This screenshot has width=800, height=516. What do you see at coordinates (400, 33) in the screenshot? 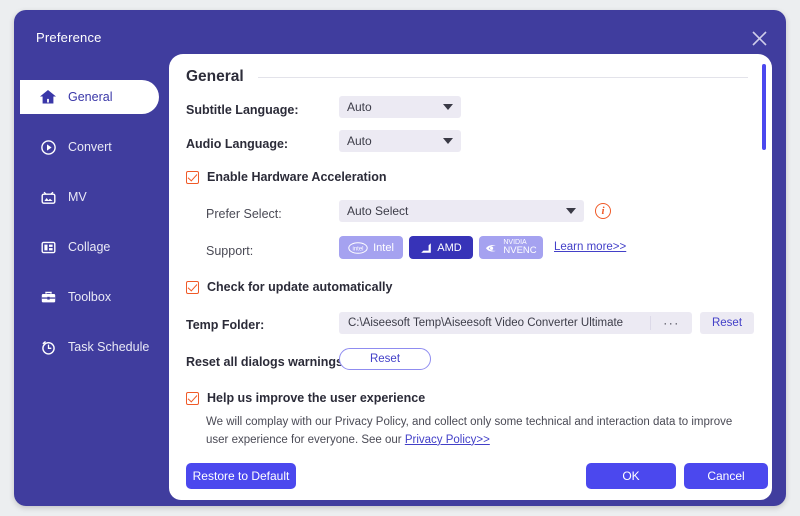
I see `title-bar: Preference` at bounding box center [400, 33].